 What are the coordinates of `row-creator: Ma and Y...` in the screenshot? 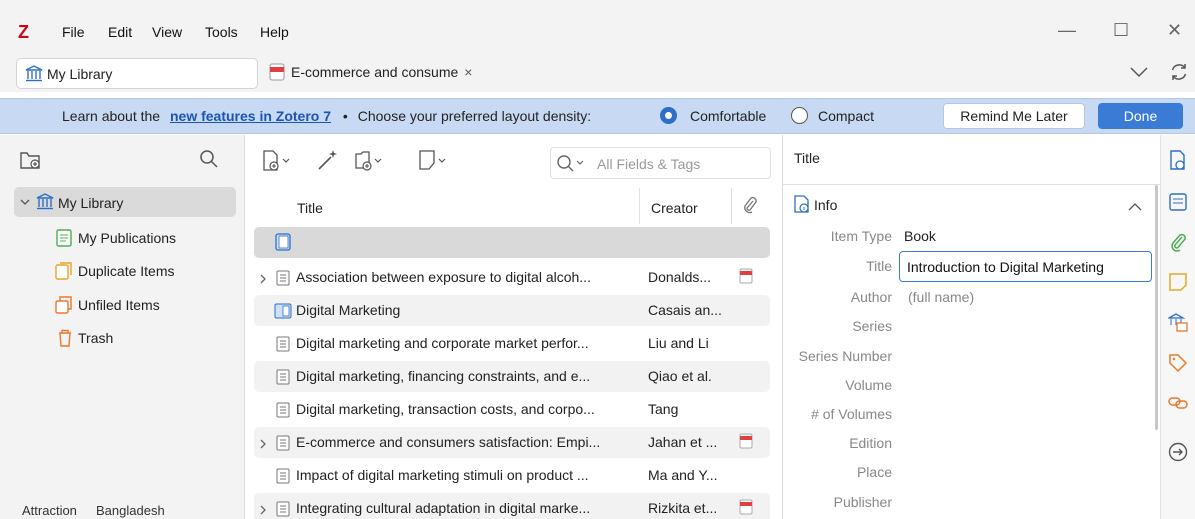 It's located at (683, 475).